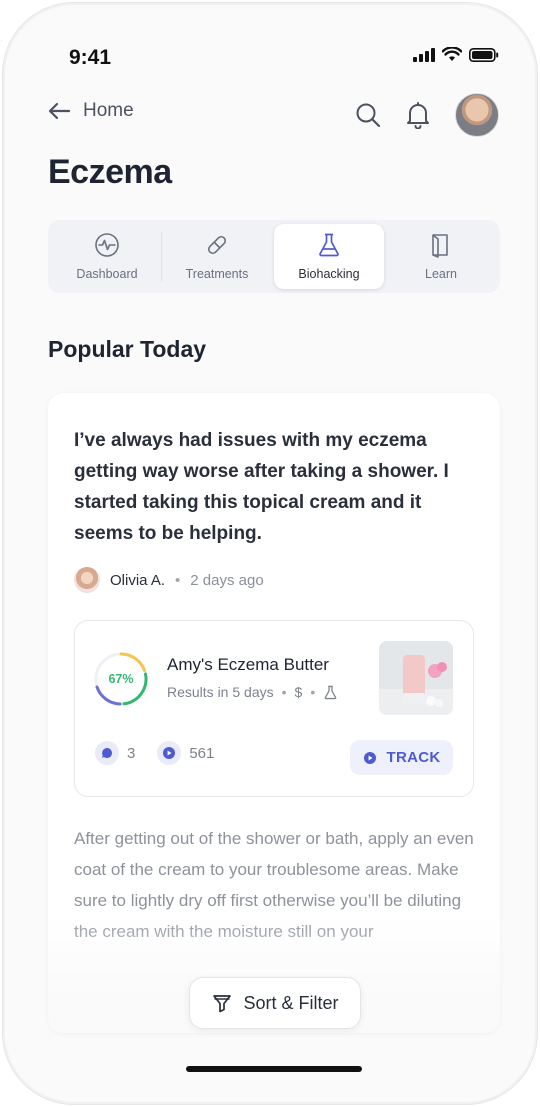  Describe the element at coordinates (298, 692) in the screenshot. I see `price-level: $` at that location.